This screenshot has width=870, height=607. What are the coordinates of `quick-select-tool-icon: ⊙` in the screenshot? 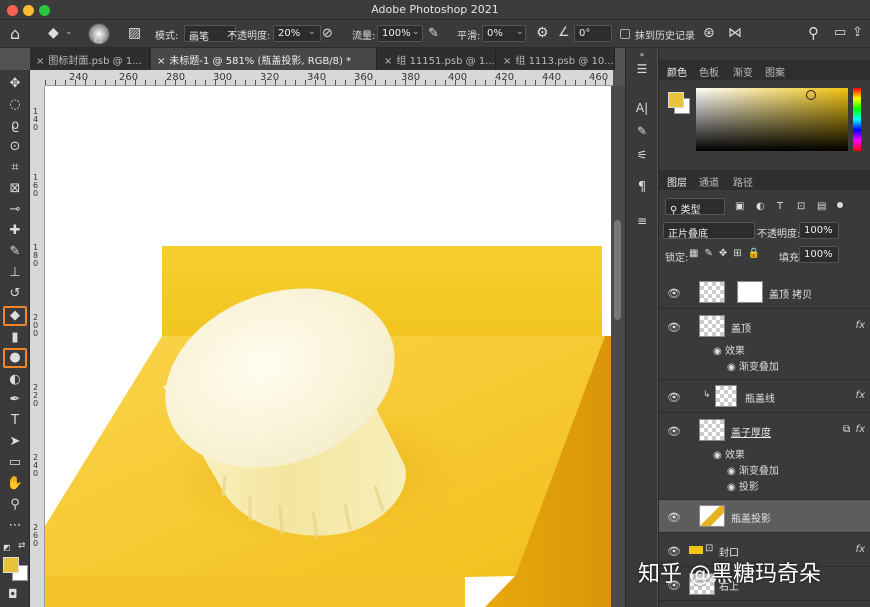 It's located at (15, 147).